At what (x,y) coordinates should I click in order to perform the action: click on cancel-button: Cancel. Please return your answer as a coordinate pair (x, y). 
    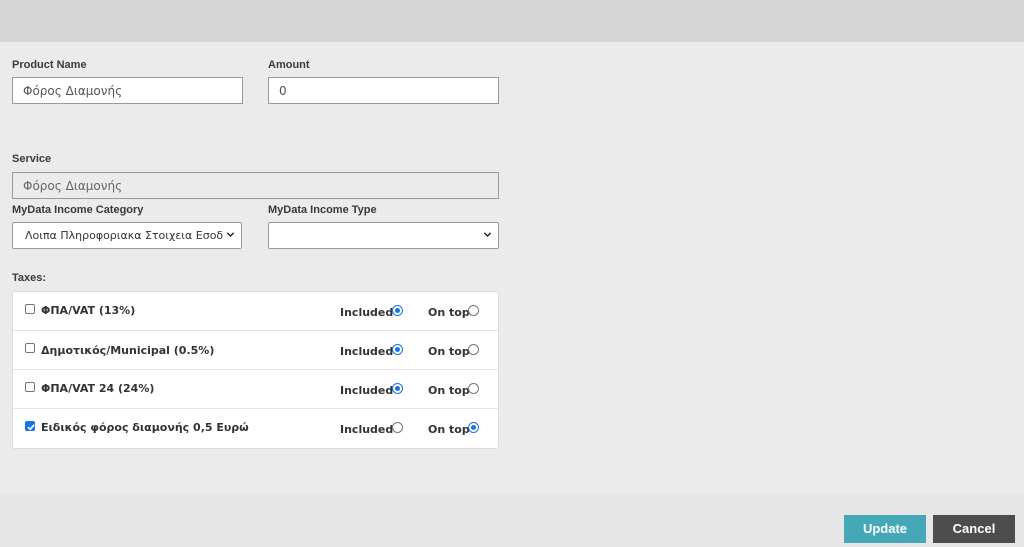
    Looking at the image, I should click on (974, 529).